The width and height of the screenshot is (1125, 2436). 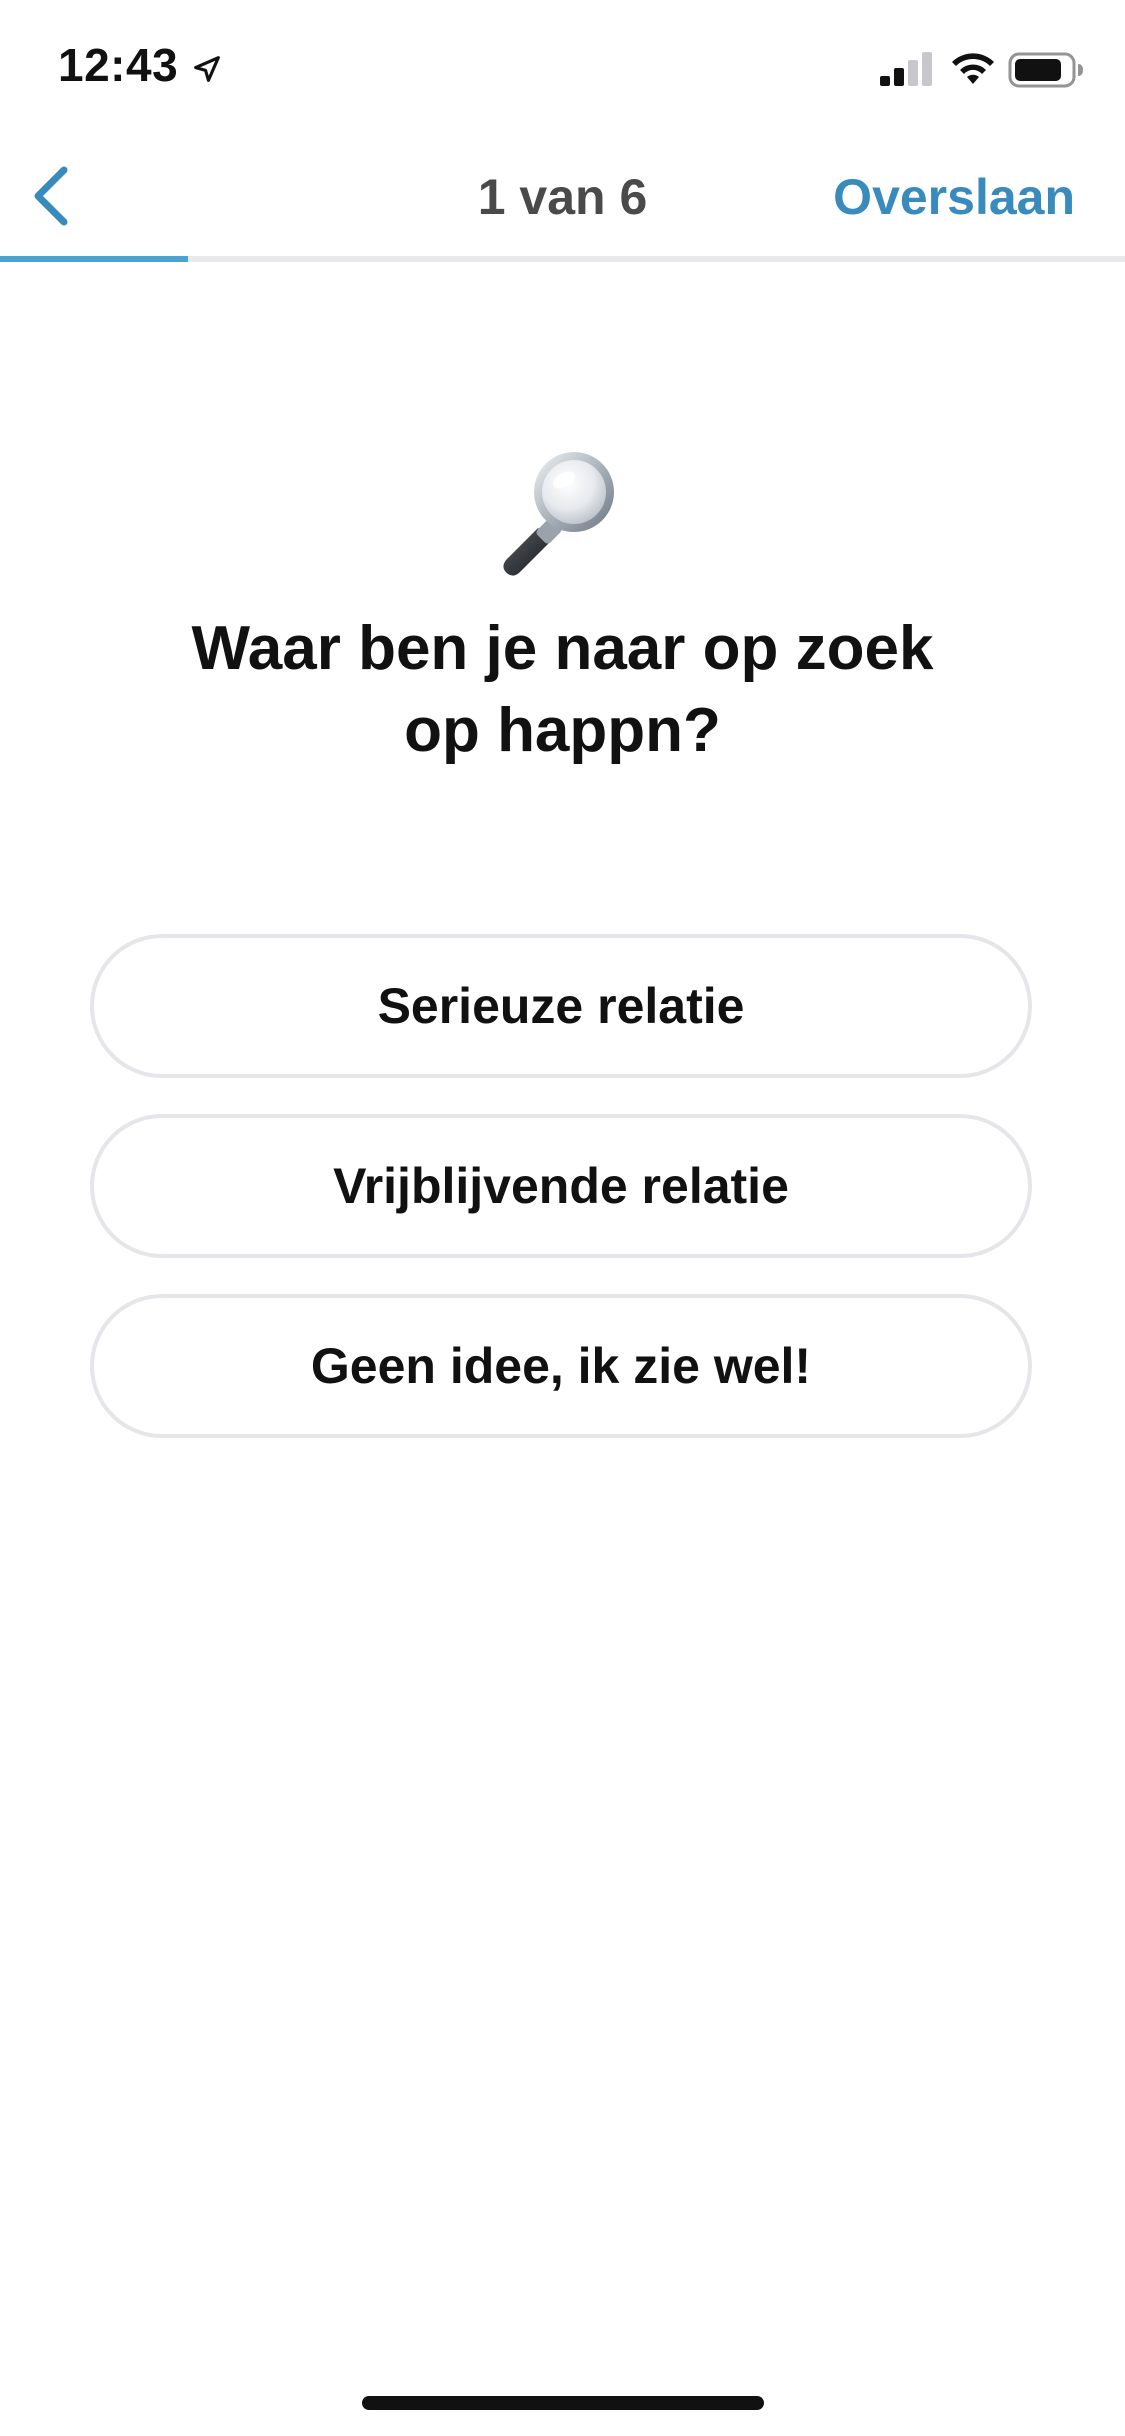 I want to click on option-no-idea: Geen idee, ik zie wel!, so click(x=561, y=1366).